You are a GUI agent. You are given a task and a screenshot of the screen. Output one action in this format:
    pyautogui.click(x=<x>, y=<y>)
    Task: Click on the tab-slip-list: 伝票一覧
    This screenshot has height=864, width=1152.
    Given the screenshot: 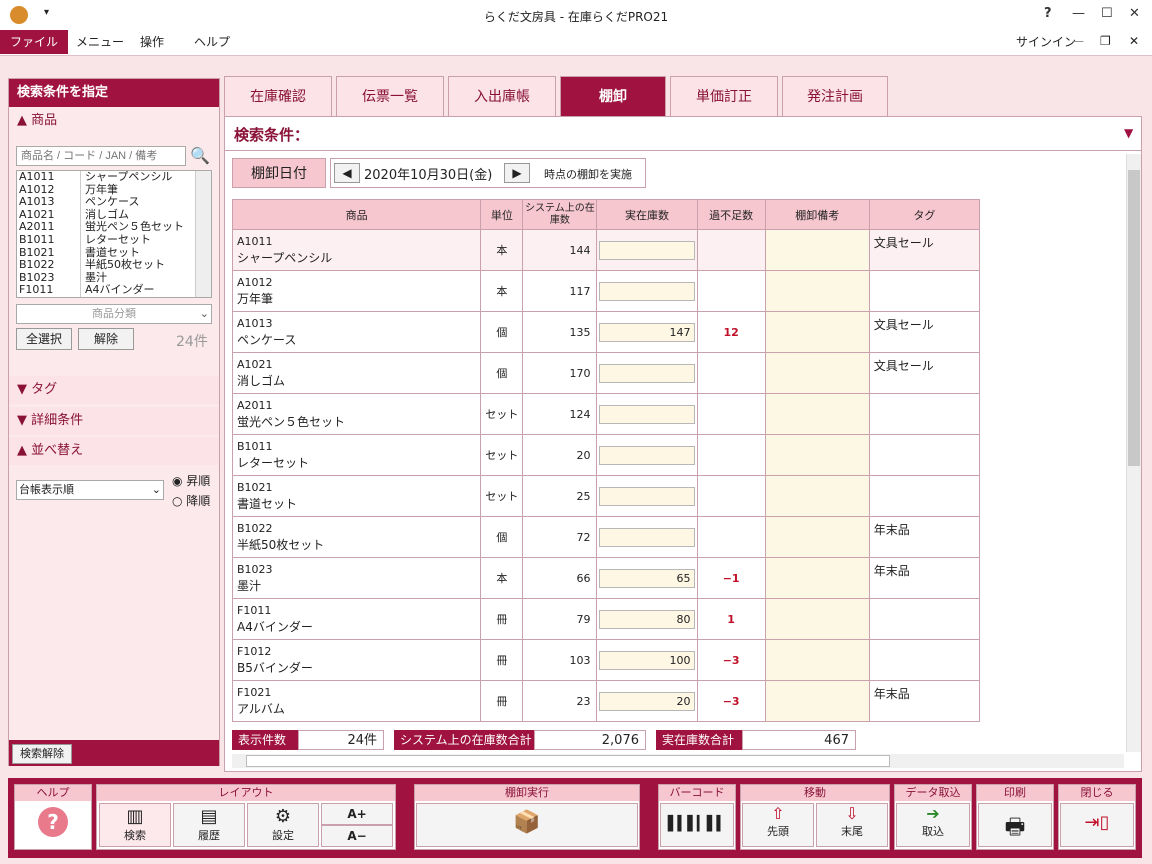 What is the action you would take?
    pyautogui.click(x=390, y=96)
    